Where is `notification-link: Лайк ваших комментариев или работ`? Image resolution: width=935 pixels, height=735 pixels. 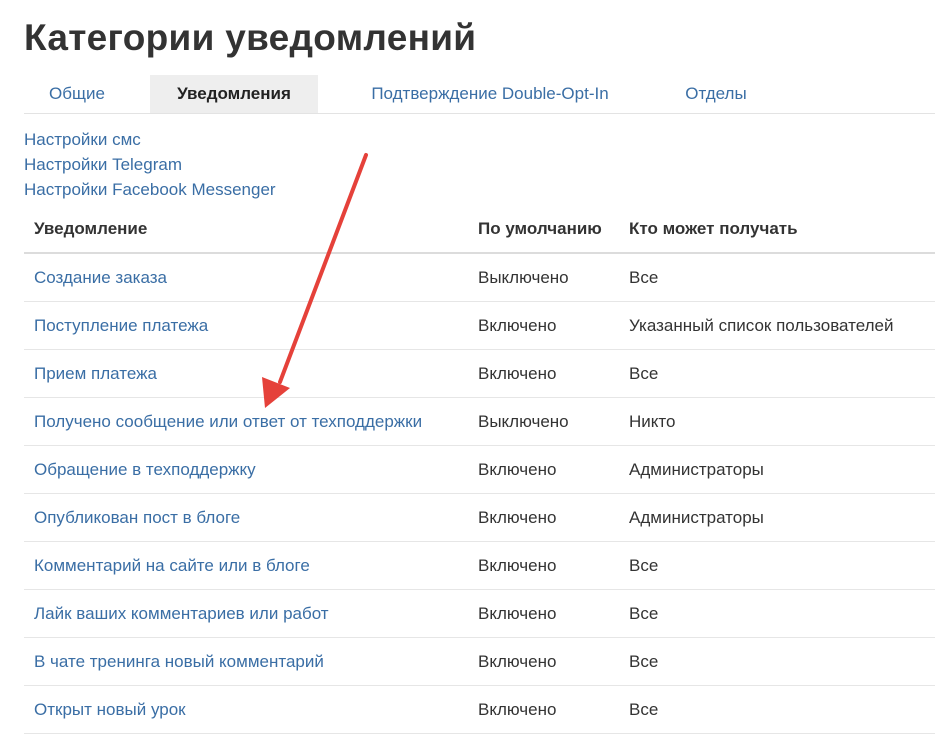 notification-link: Лайк ваших комментариев или работ is located at coordinates (181, 613).